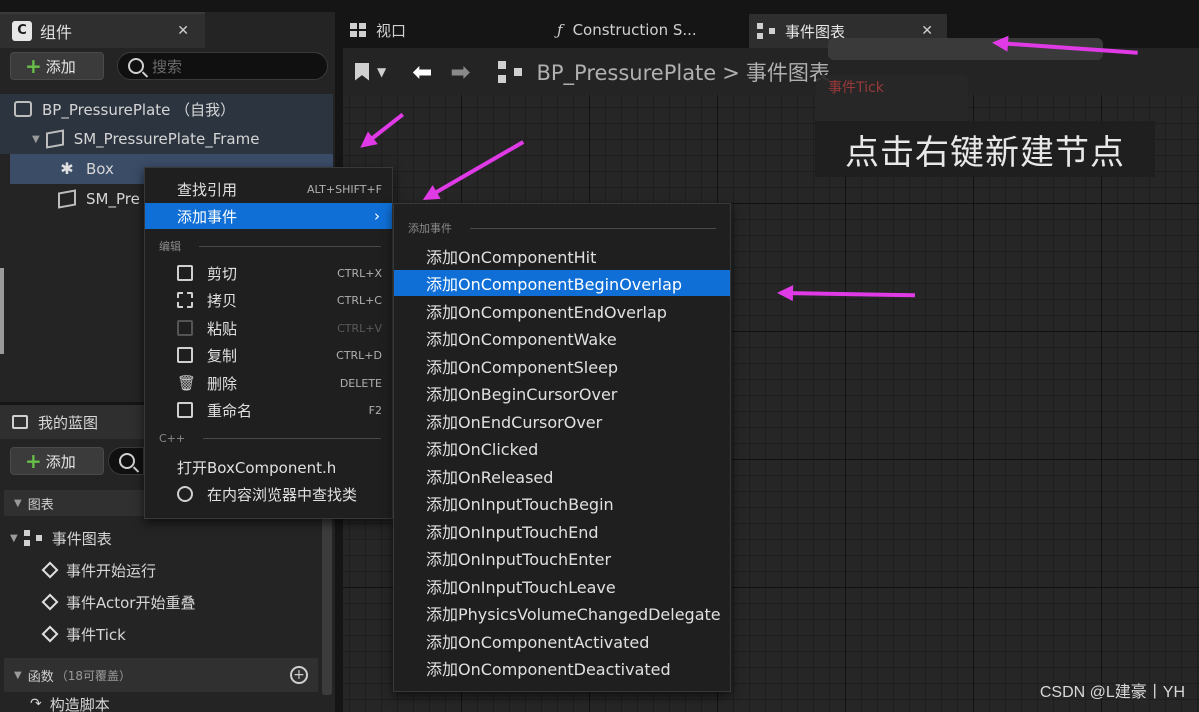 The height and width of the screenshot is (712, 1199). Describe the element at coordinates (222, 300) in the screenshot. I see `menu-item-label: 拷贝` at that location.